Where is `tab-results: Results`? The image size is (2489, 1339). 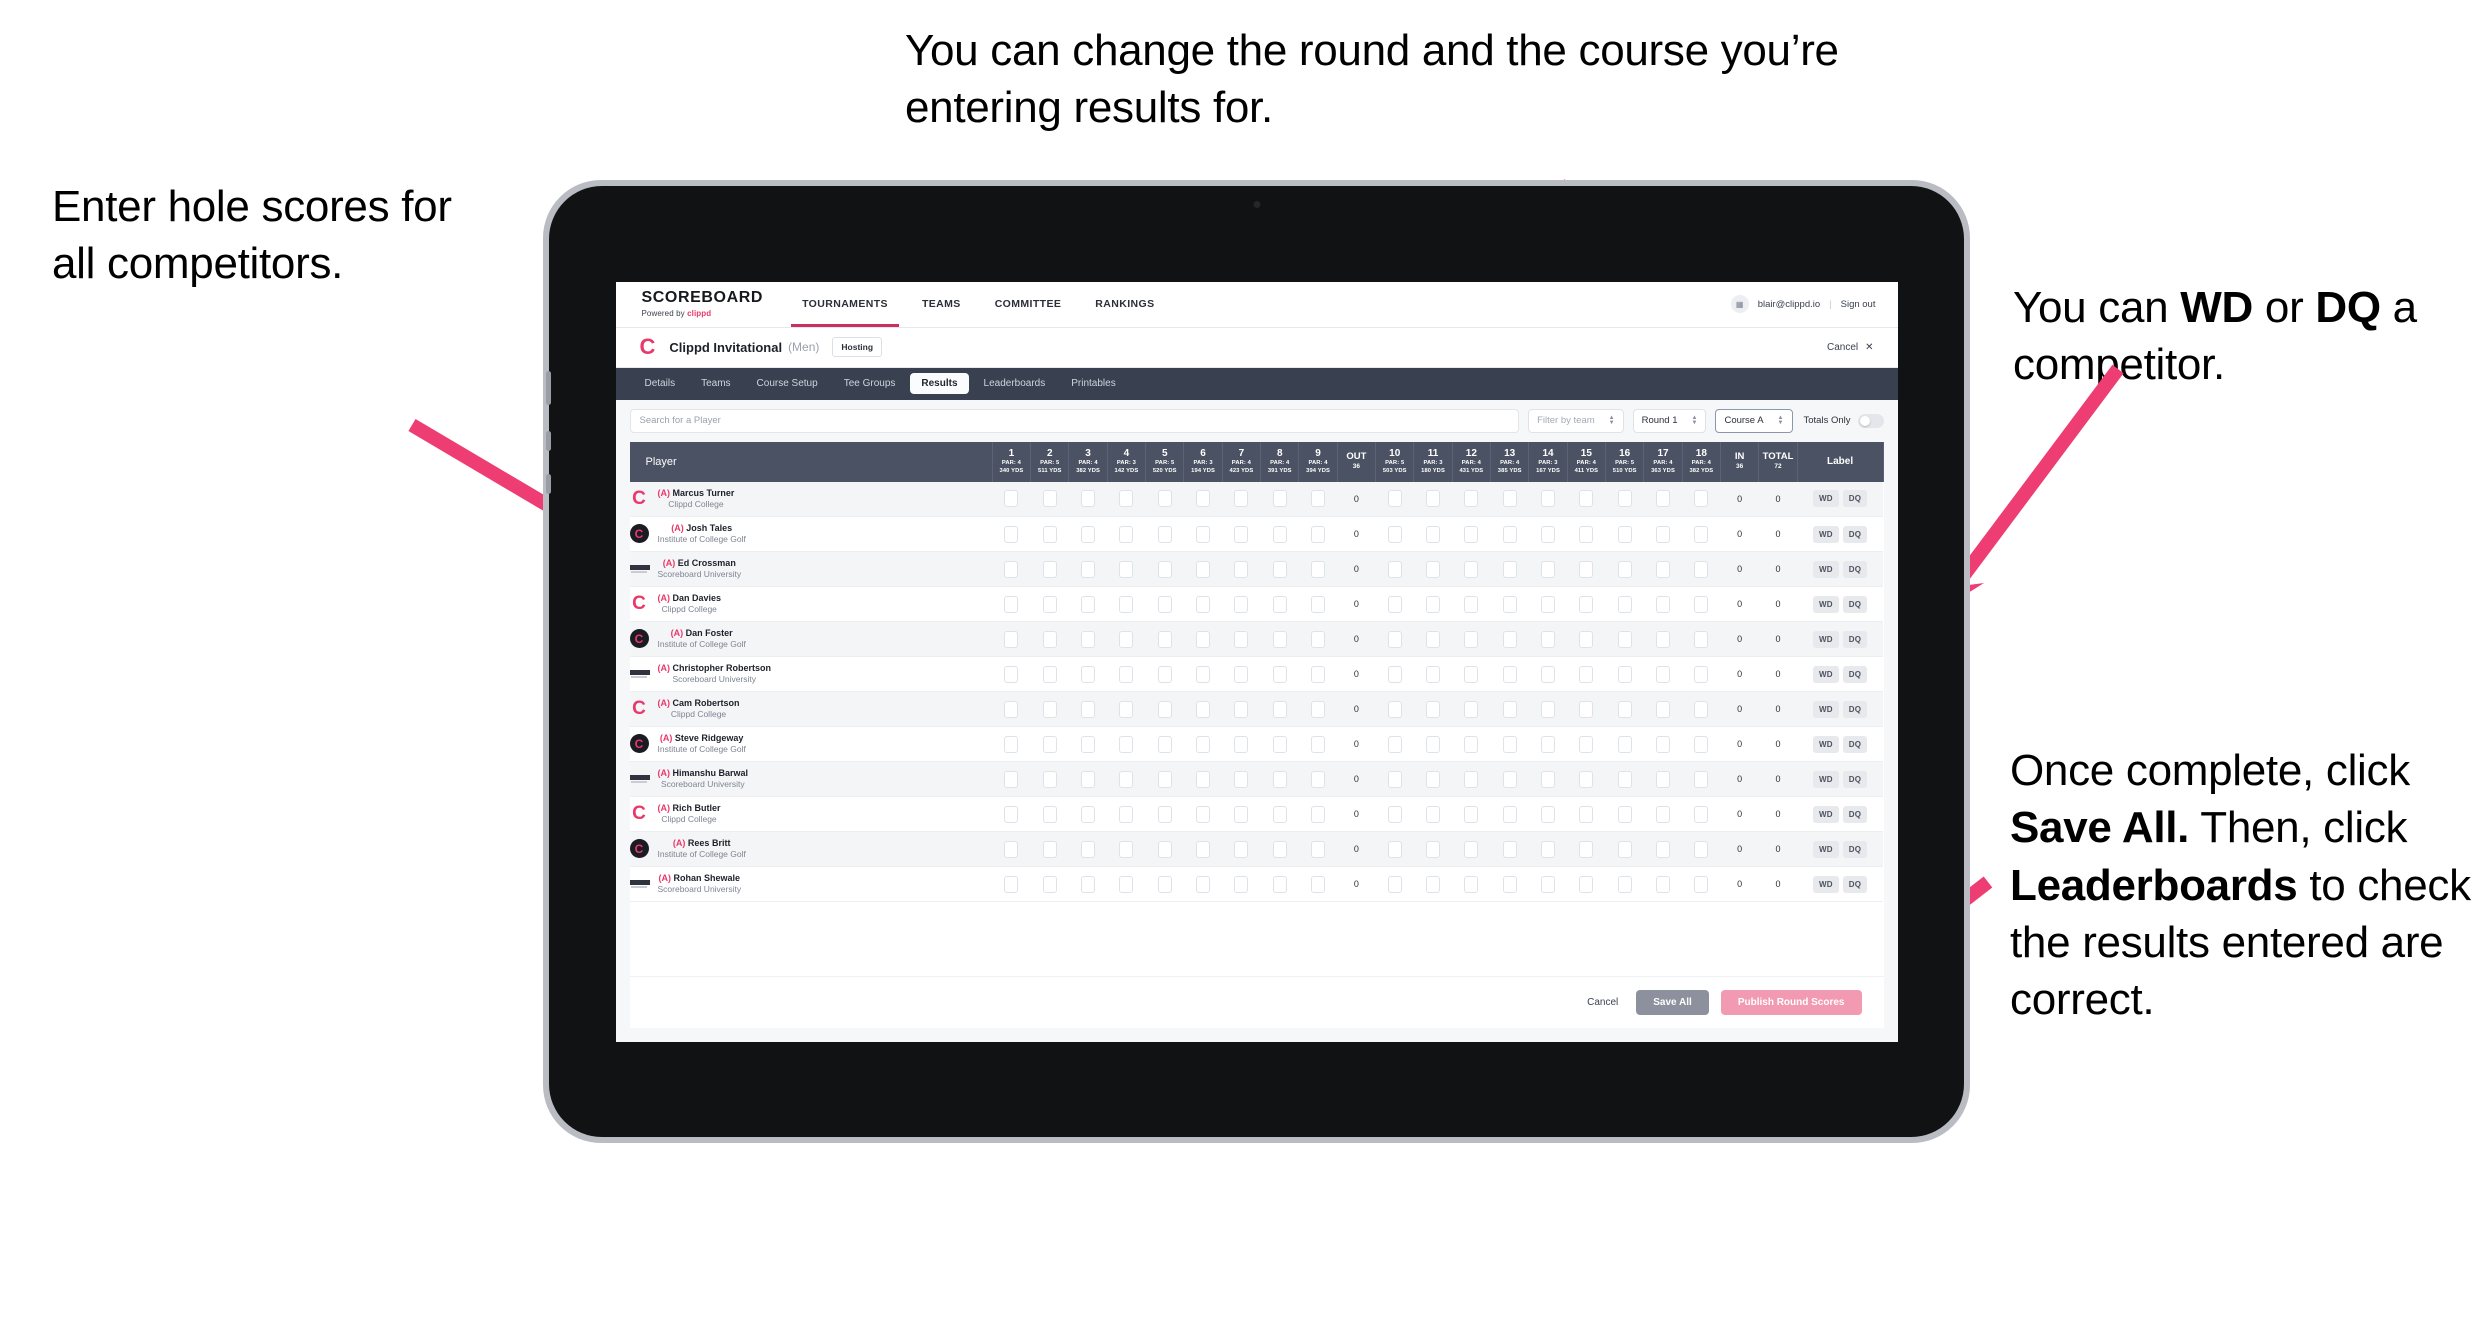
tab-results: Results is located at coordinates (939, 383).